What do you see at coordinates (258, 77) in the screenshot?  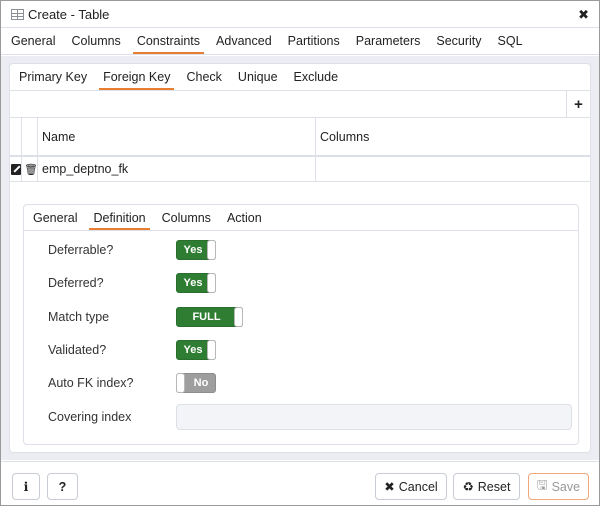 I see `tab-unique: Unique` at bounding box center [258, 77].